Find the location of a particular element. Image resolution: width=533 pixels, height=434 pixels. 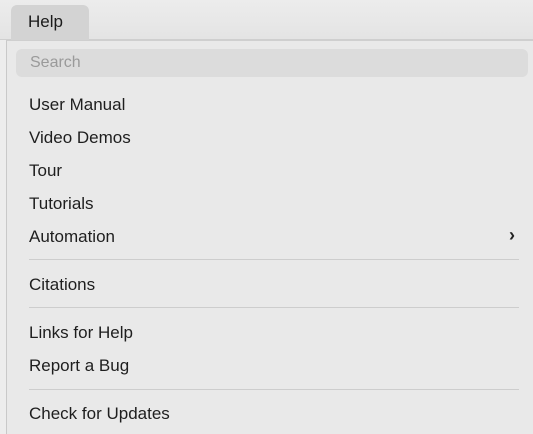

menu-item-links-for-help: Links for Help is located at coordinates (81, 332).